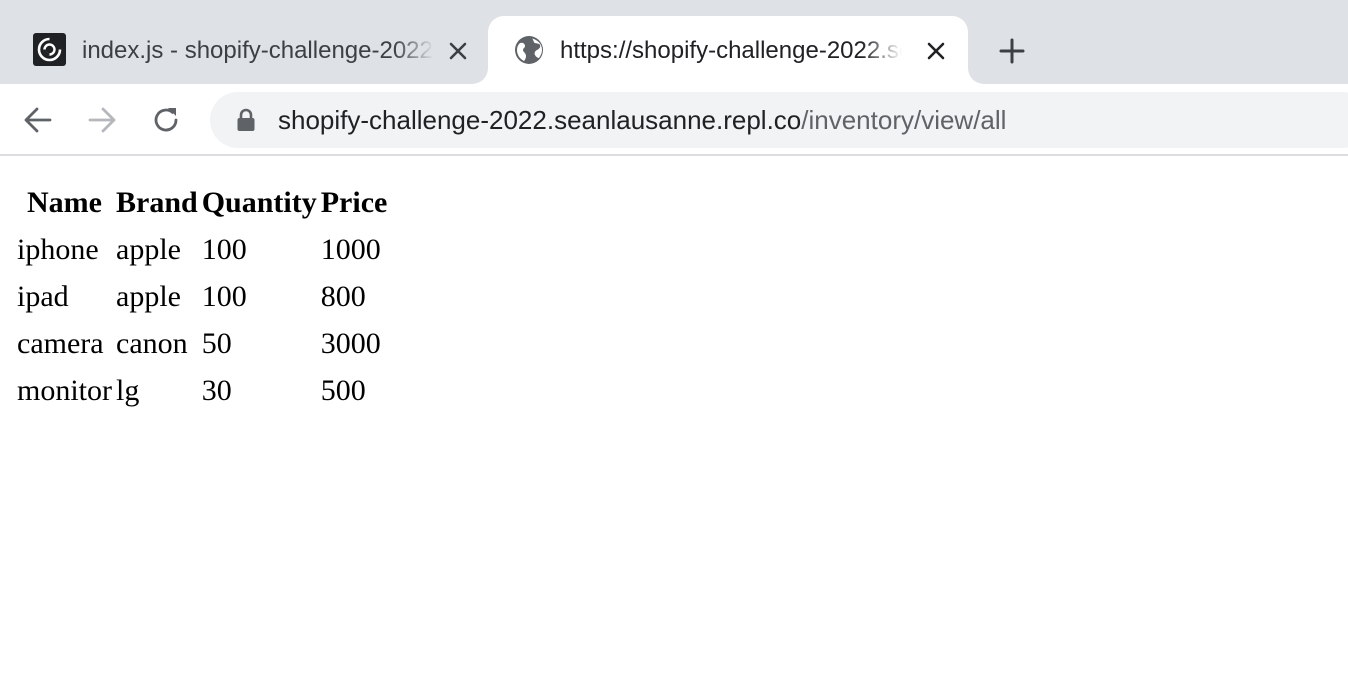 This screenshot has width=1348, height=696. What do you see at coordinates (350, 343) in the screenshot?
I see `table-cell: 3000` at bounding box center [350, 343].